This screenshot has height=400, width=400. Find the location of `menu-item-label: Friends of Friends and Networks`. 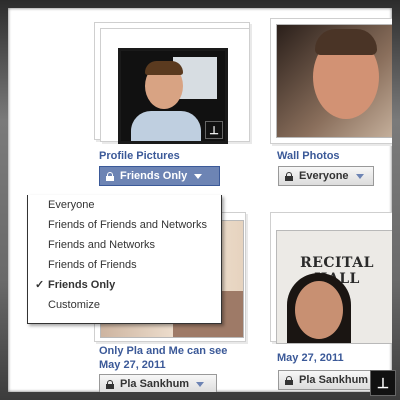

menu-item-label: Friends of Friends and Networks is located at coordinates (127, 225).